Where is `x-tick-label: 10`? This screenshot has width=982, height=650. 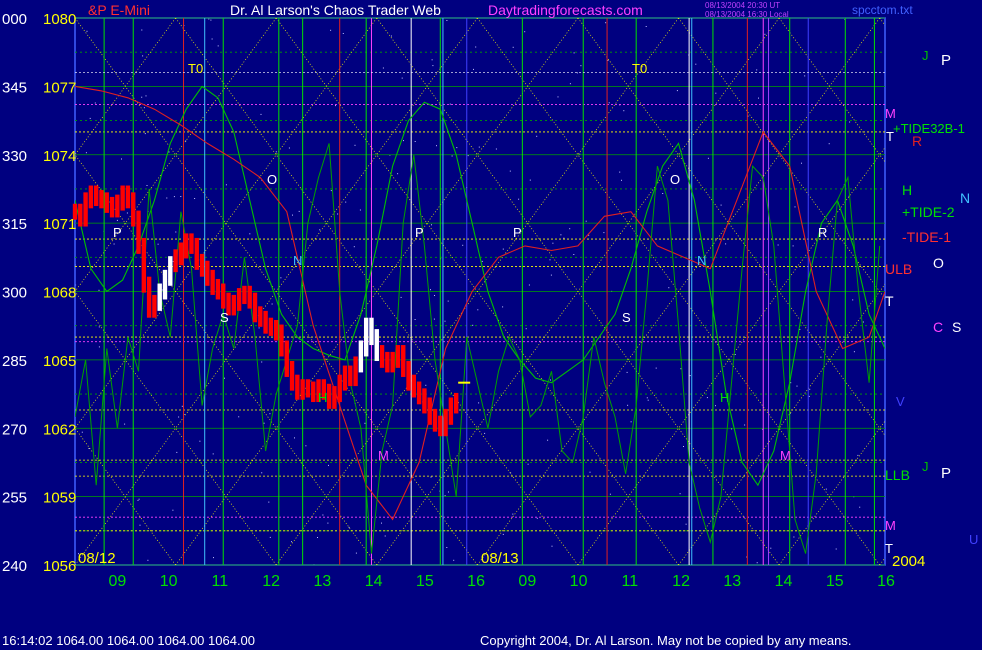 x-tick-label: 10 is located at coordinates (579, 581).